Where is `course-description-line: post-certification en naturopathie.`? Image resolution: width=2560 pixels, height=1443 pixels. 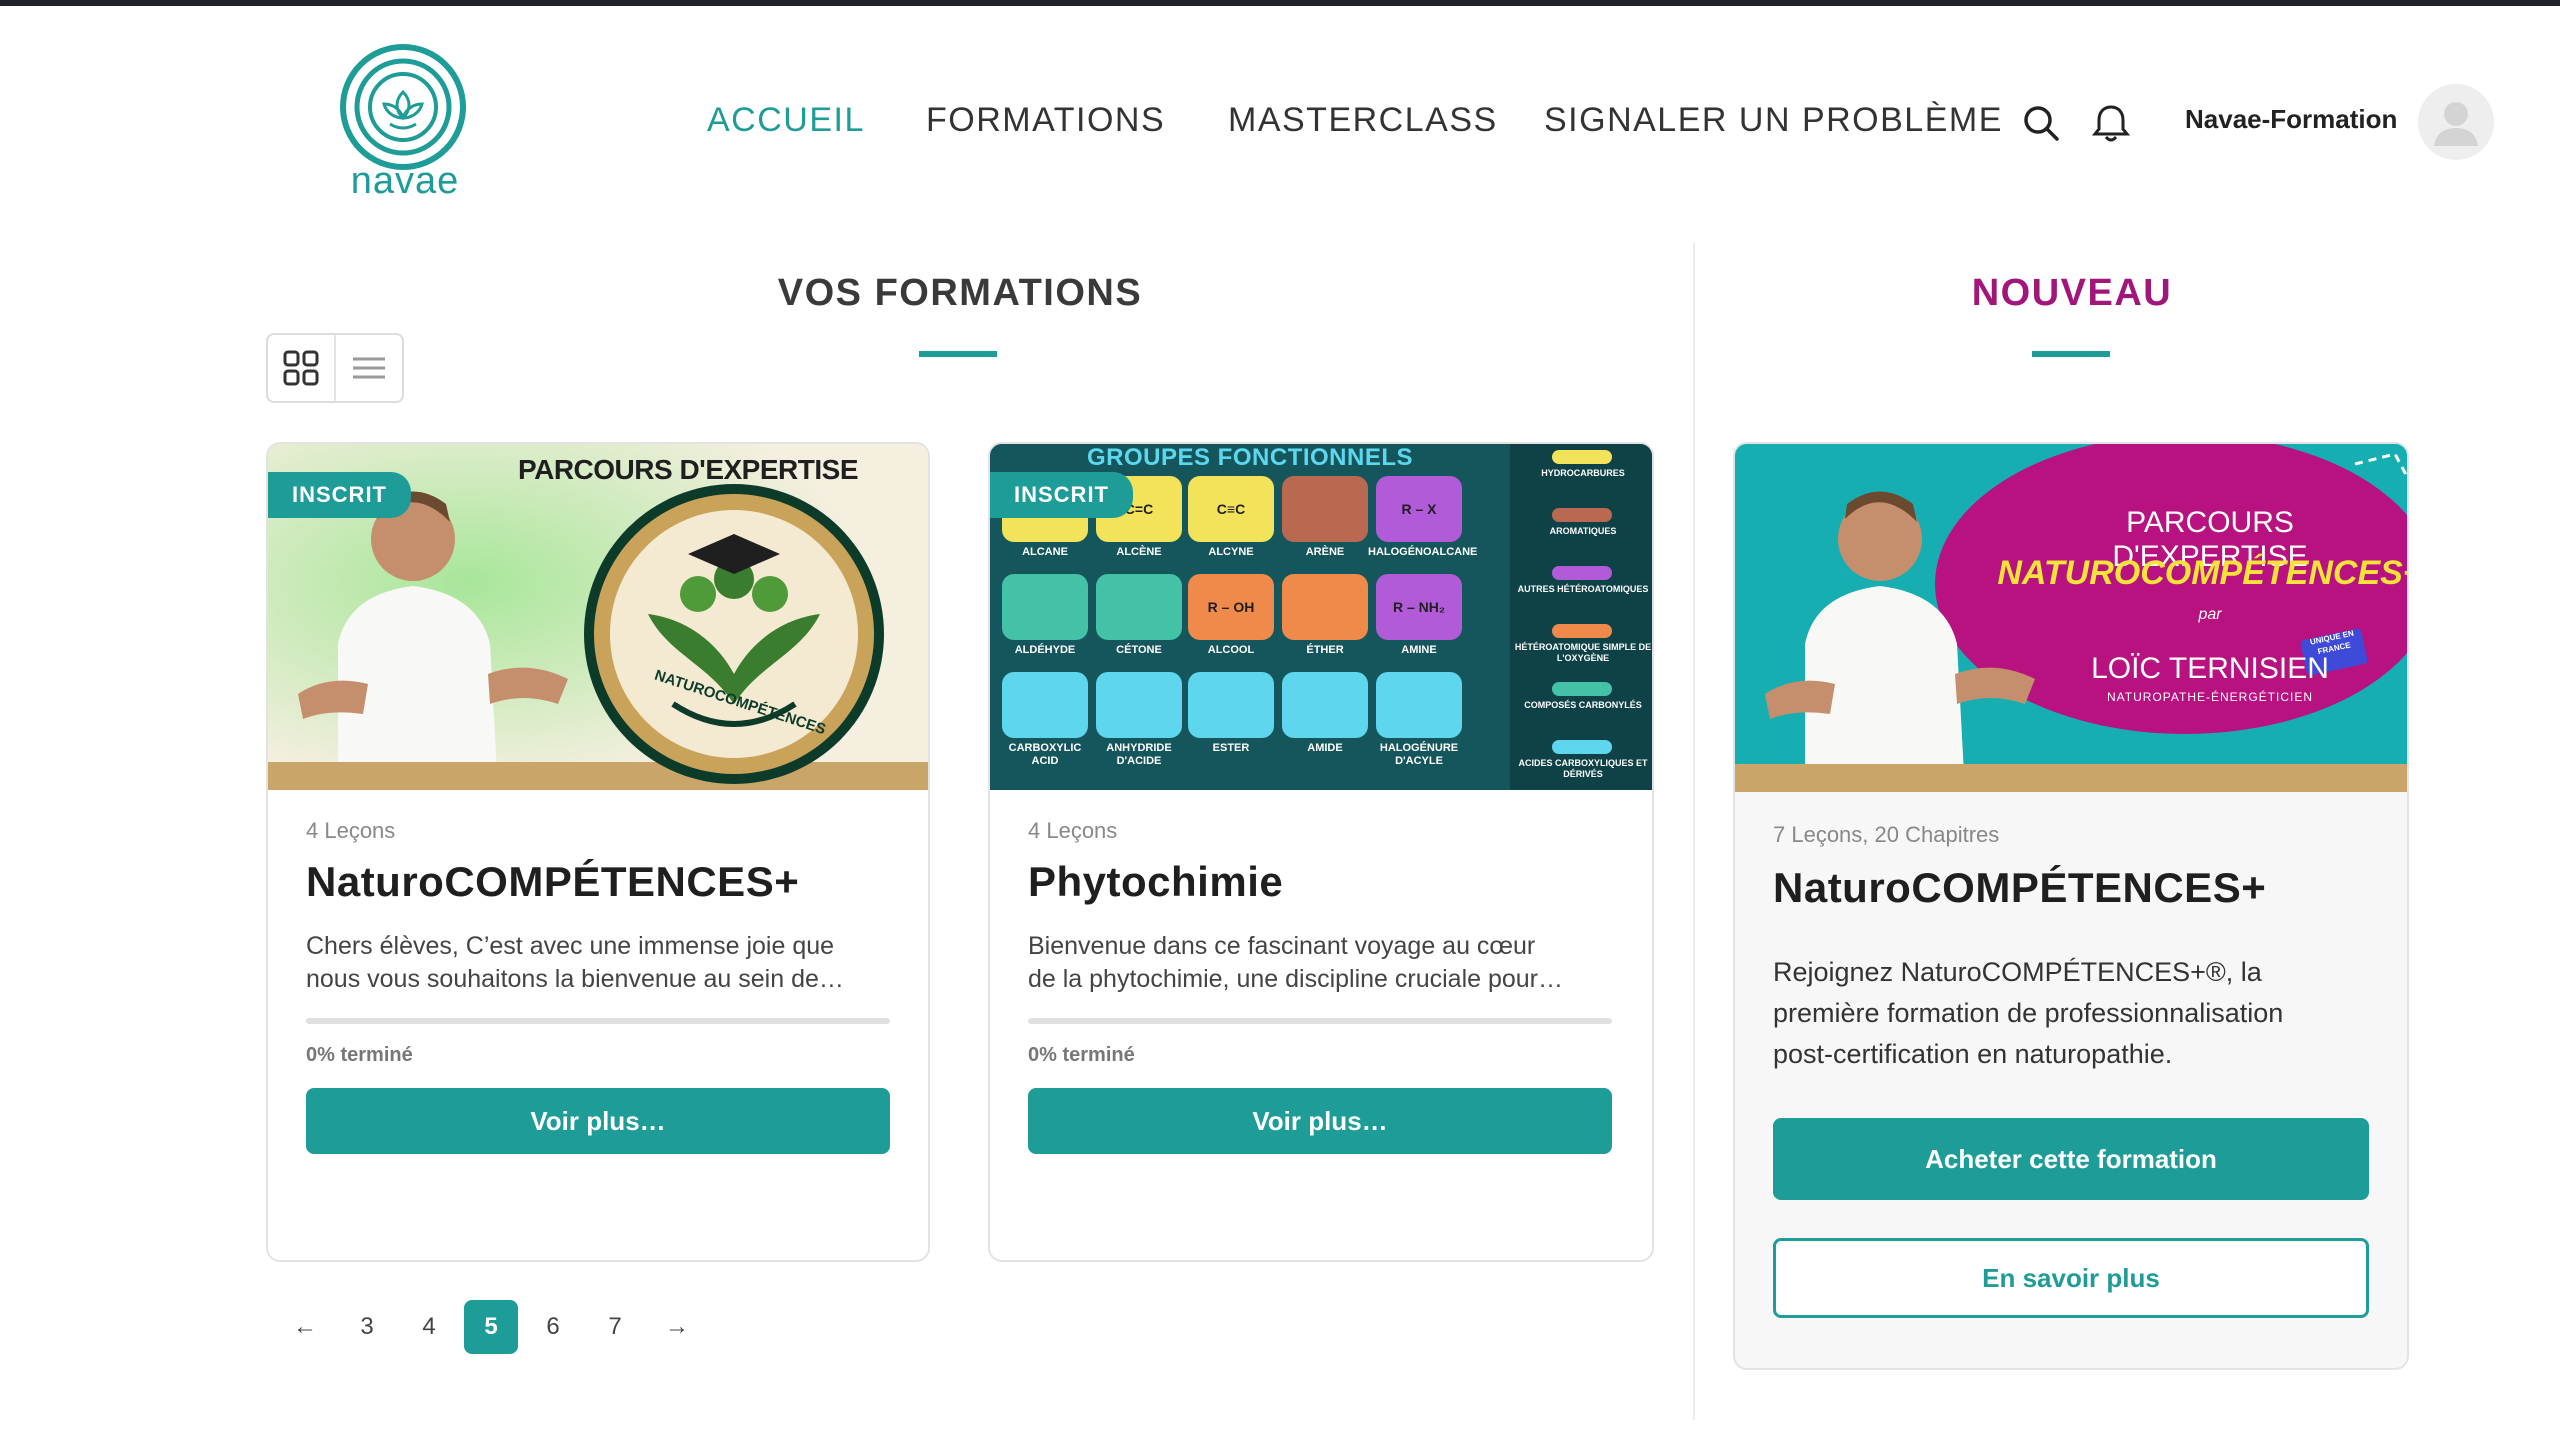
course-description-line: post-certification en naturopathie. is located at coordinates (1973, 1054).